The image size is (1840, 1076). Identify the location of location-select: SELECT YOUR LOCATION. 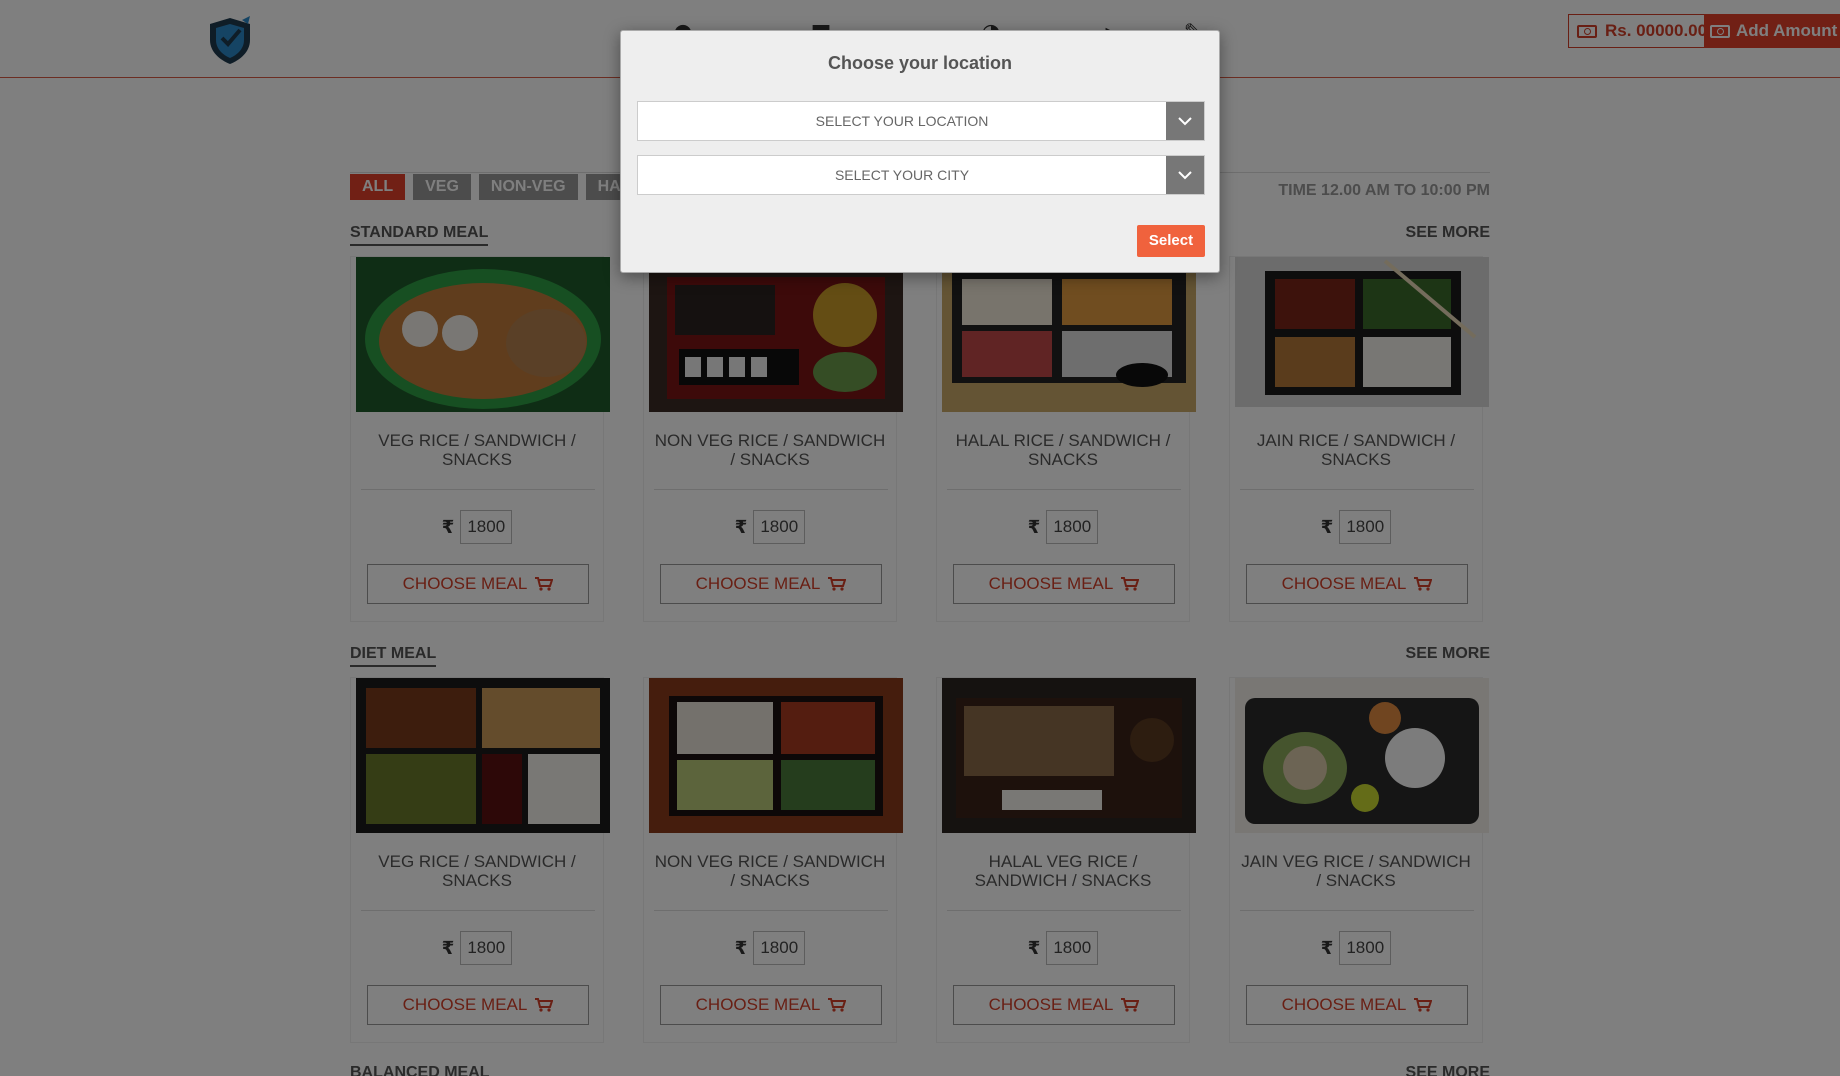
(921, 121).